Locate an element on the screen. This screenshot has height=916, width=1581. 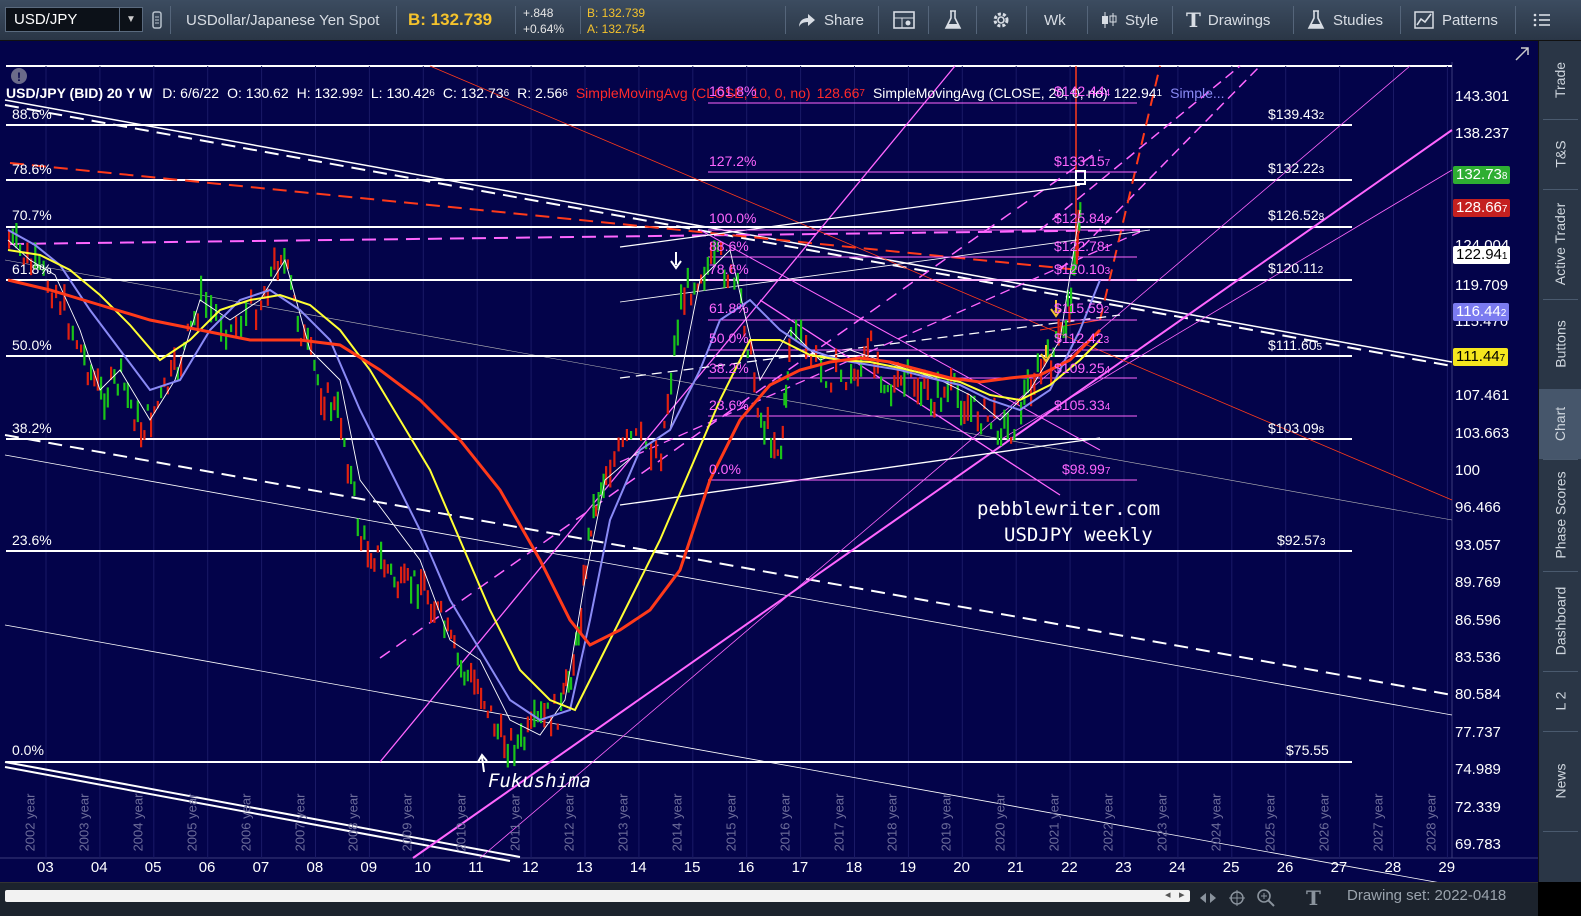
gear-icon is located at coordinates (1001, 20).